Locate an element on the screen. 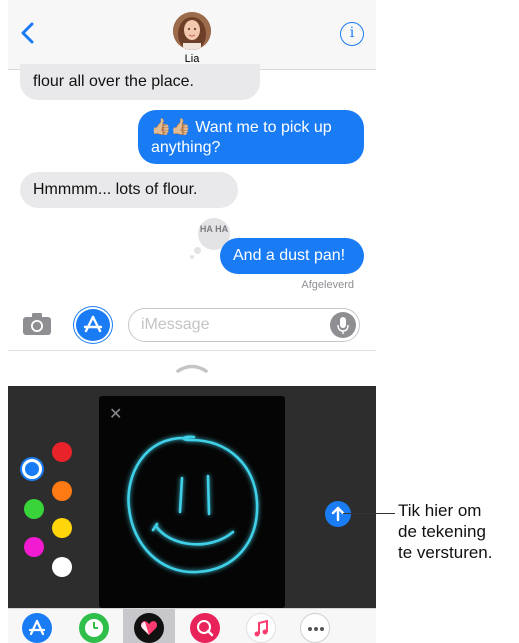 This screenshot has height=643, width=519. digital-touch-icon is located at coordinates (149, 628).